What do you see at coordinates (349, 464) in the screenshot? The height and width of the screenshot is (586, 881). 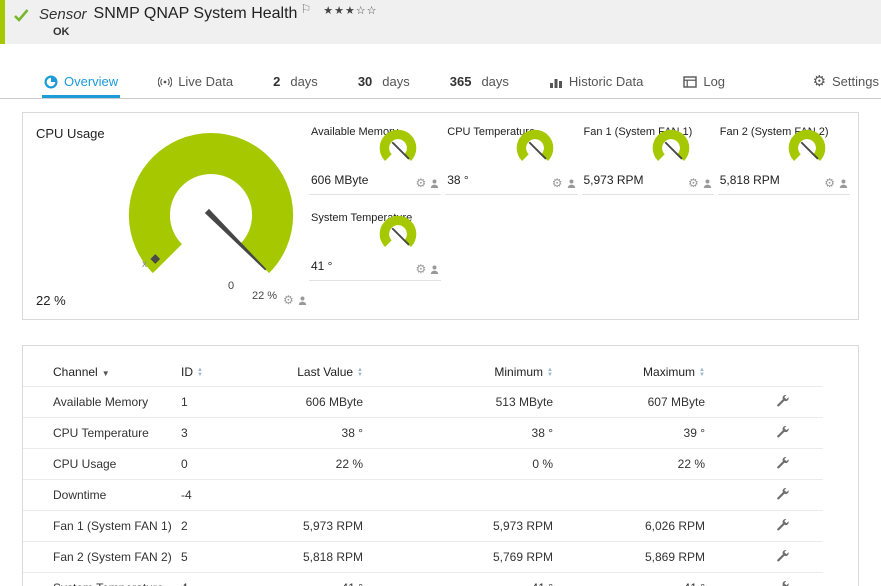 I see `last-value: 22 %` at bounding box center [349, 464].